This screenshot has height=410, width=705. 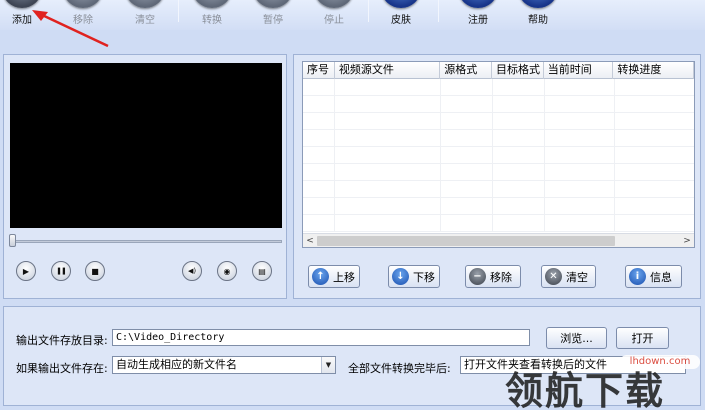 I want to click on move-down-label: 下移, so click(x=424, y=277).